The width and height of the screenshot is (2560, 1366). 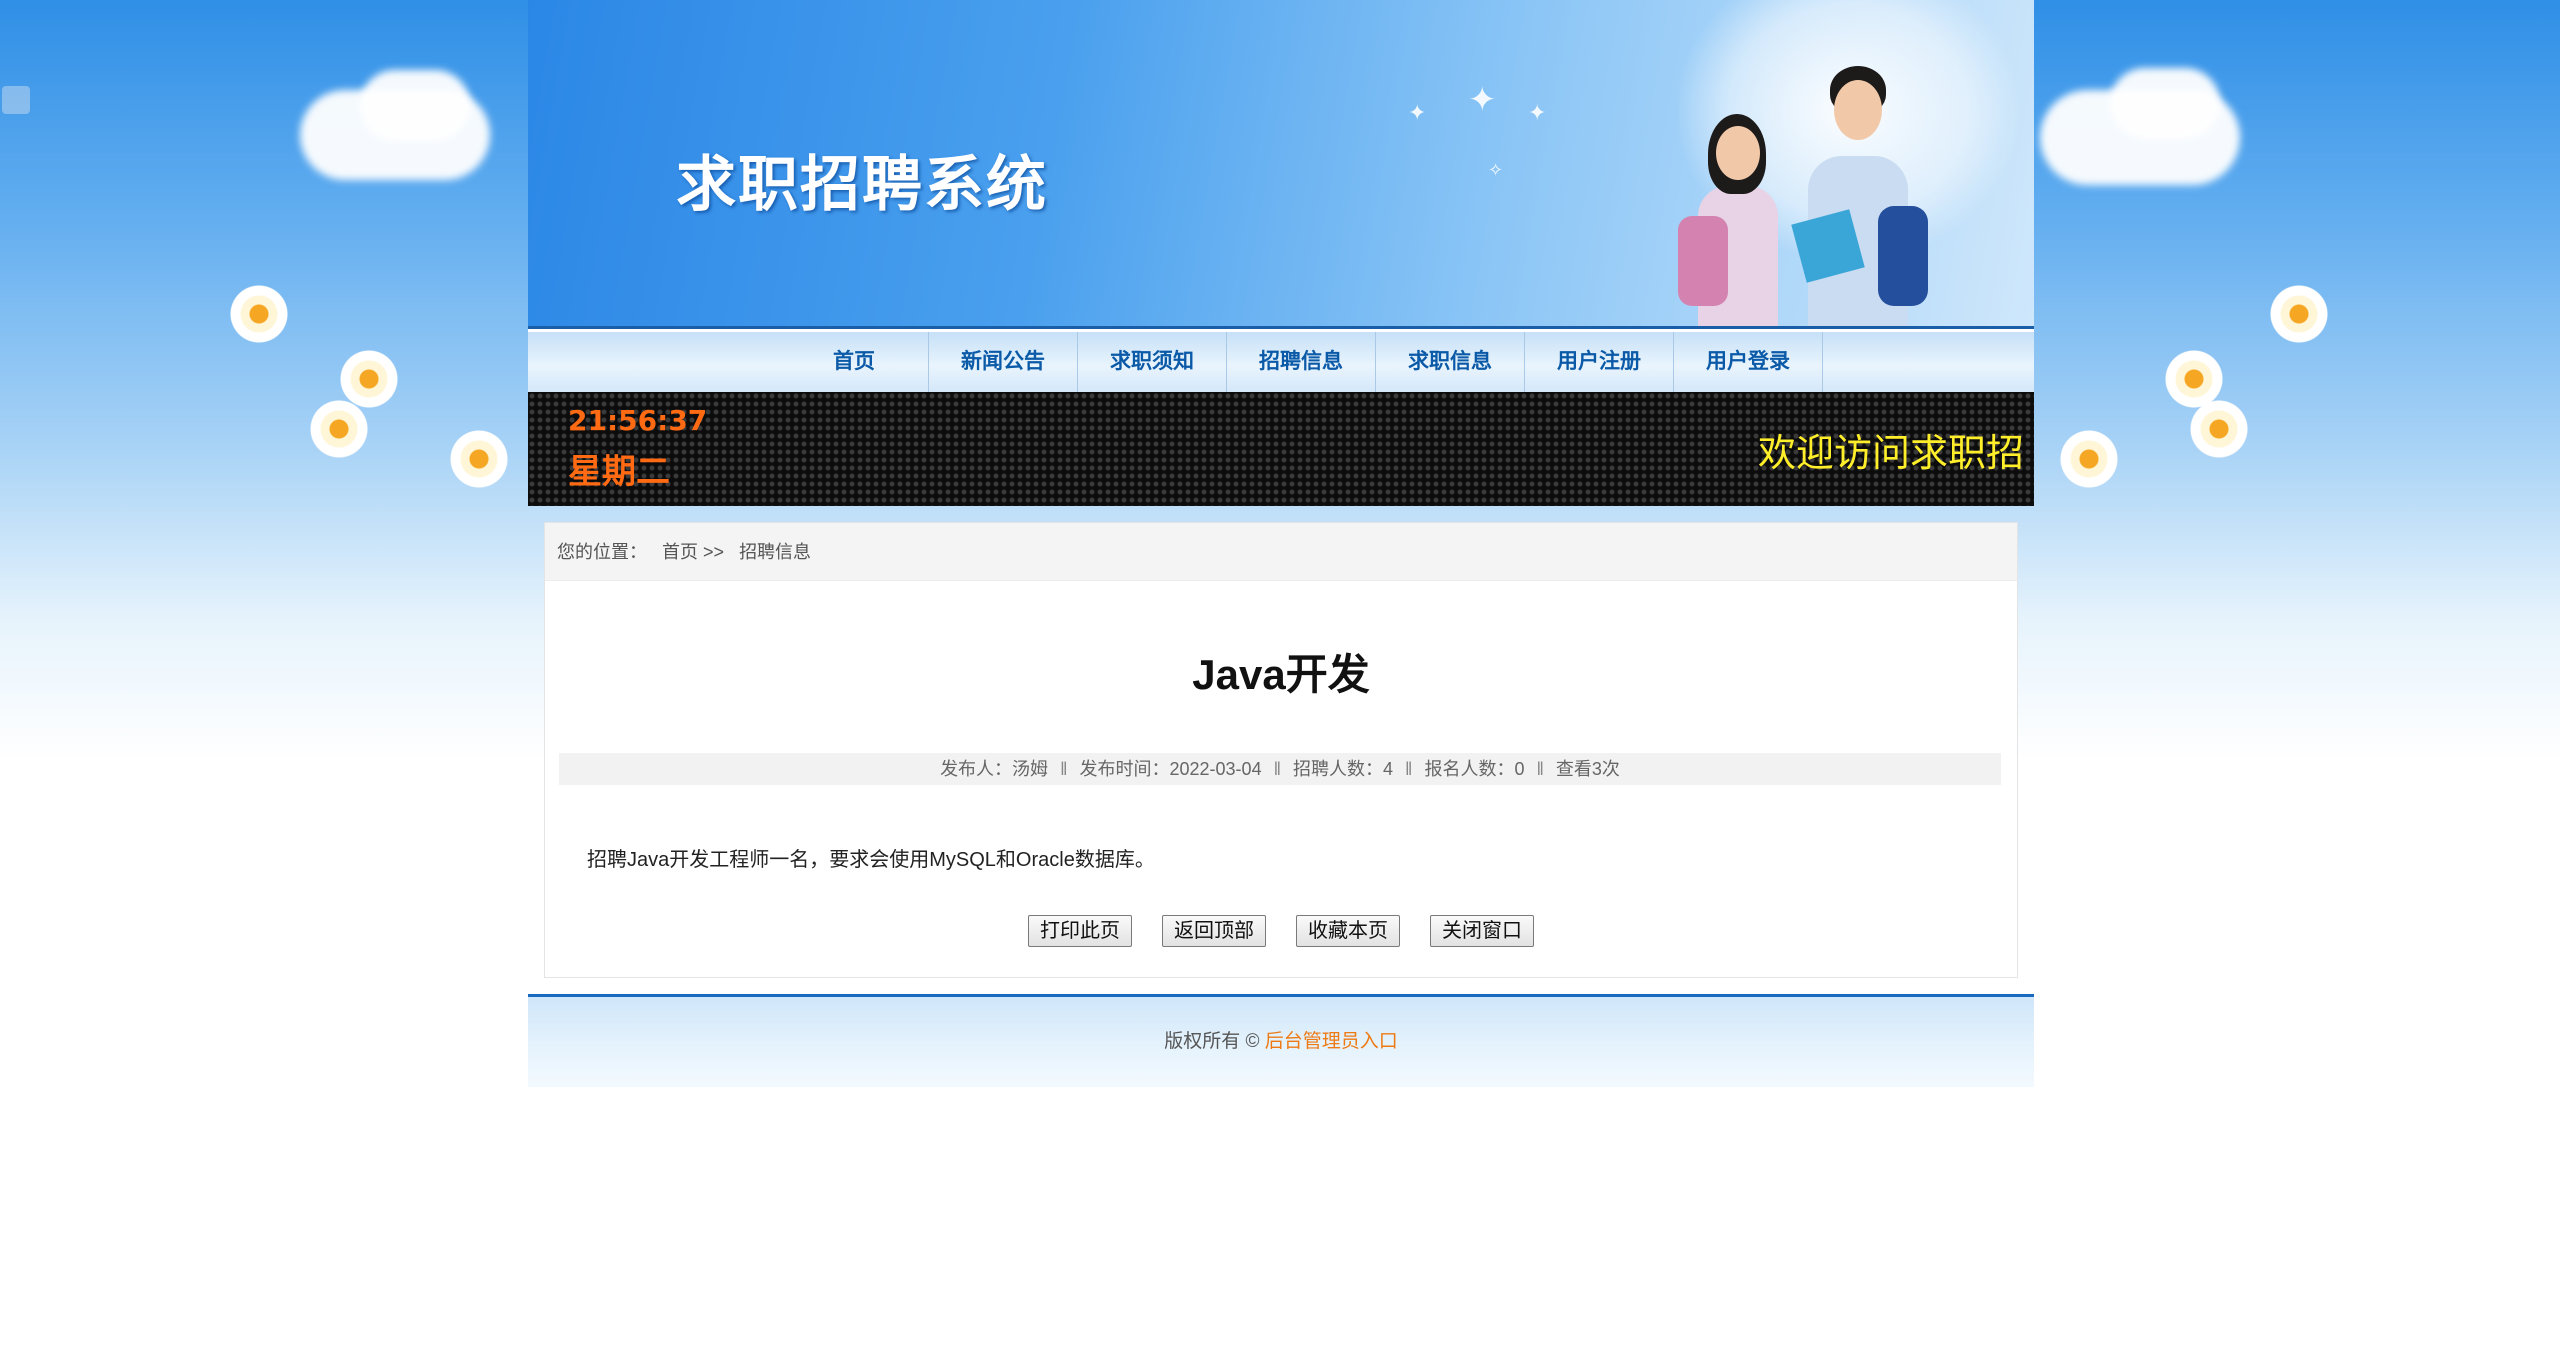 What do you see at coordinates (2165, 103) in the screenshot?
I see `cloud-right-small` at bounding box center [2165, 103].